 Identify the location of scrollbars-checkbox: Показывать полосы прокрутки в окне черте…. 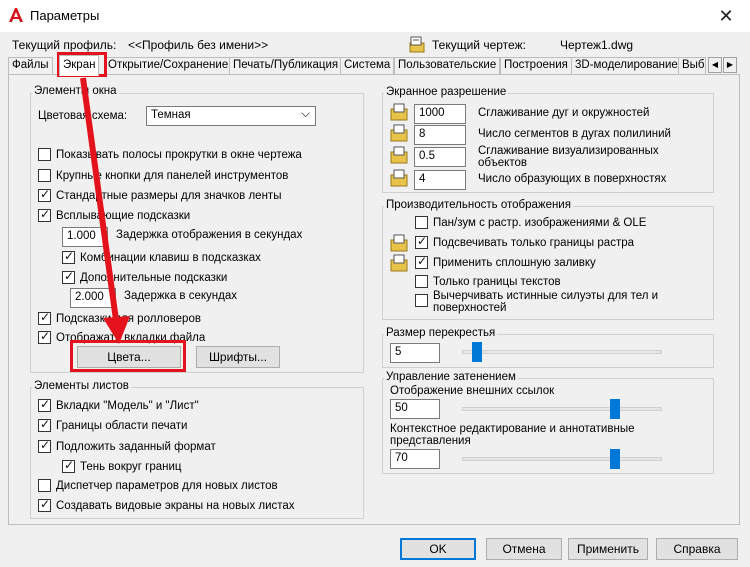
(170, 154).